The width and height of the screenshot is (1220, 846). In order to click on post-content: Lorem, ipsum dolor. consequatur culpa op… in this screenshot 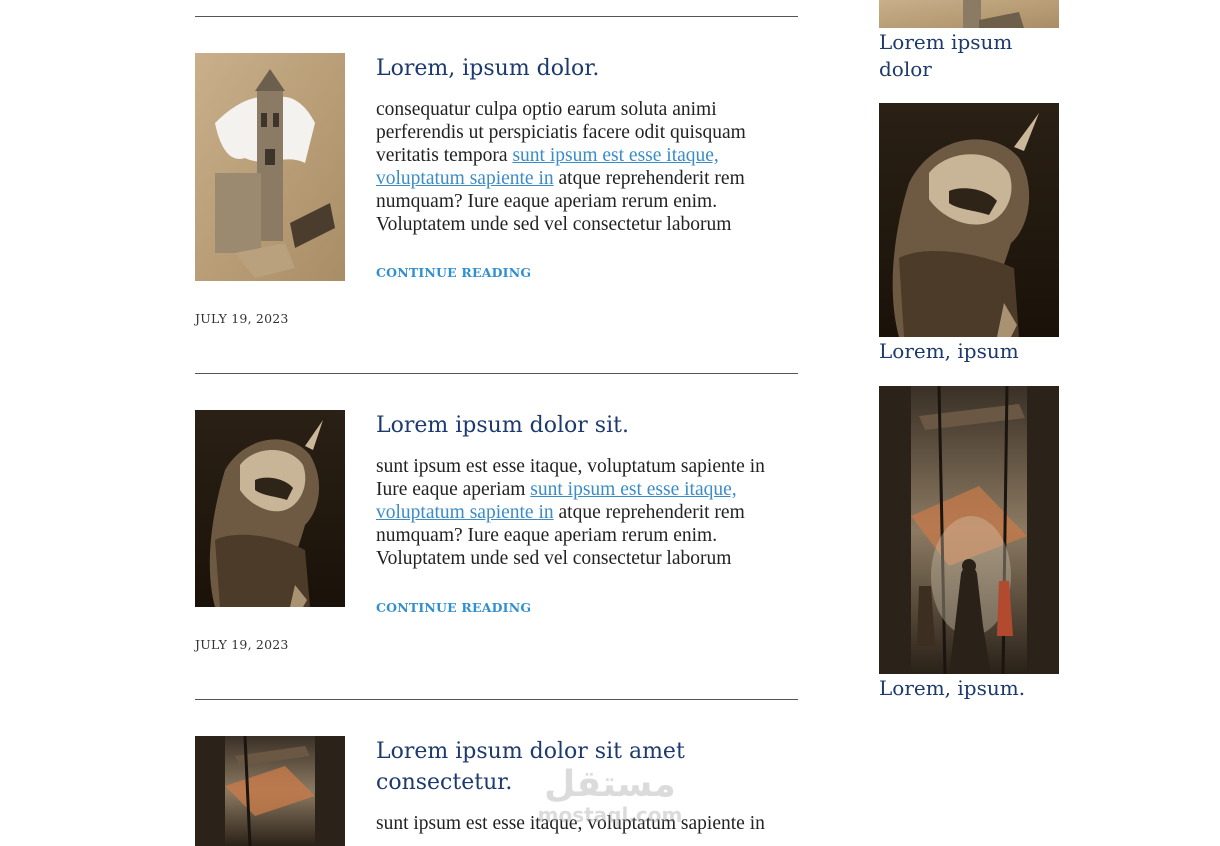, I will do `click(587, 144)`.